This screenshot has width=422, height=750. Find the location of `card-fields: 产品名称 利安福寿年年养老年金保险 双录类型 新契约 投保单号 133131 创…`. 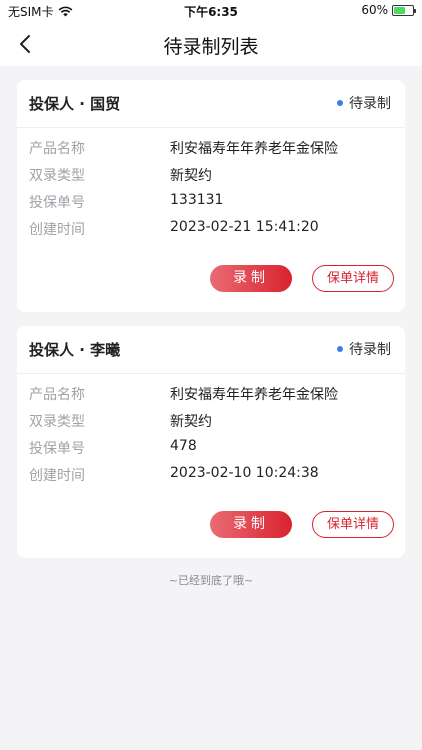

card-fields: 产品名称 利安福寿年年养老年金保险 双录类型 新契约 投保单号 133131 创… is located at coordinates (211, 187).